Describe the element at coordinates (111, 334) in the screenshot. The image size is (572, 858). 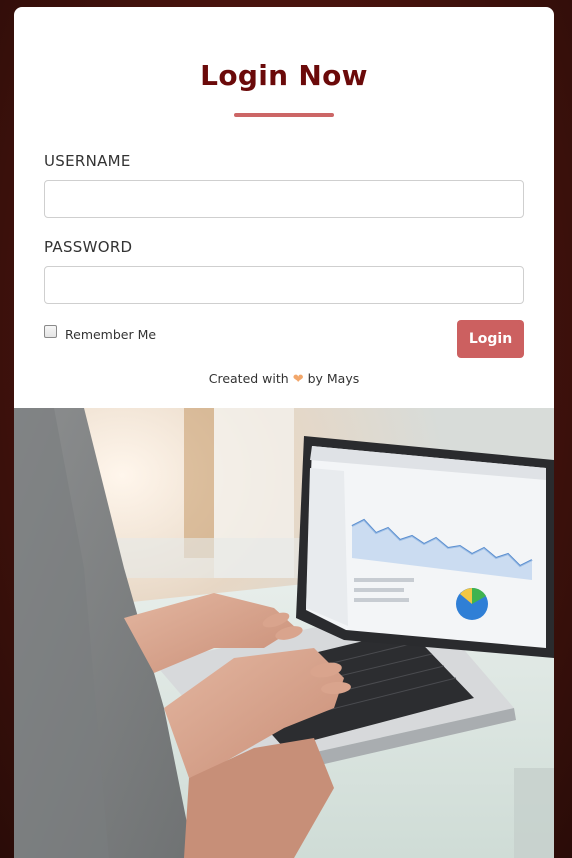
I see `remember-me-label: Remember Me` at that location.